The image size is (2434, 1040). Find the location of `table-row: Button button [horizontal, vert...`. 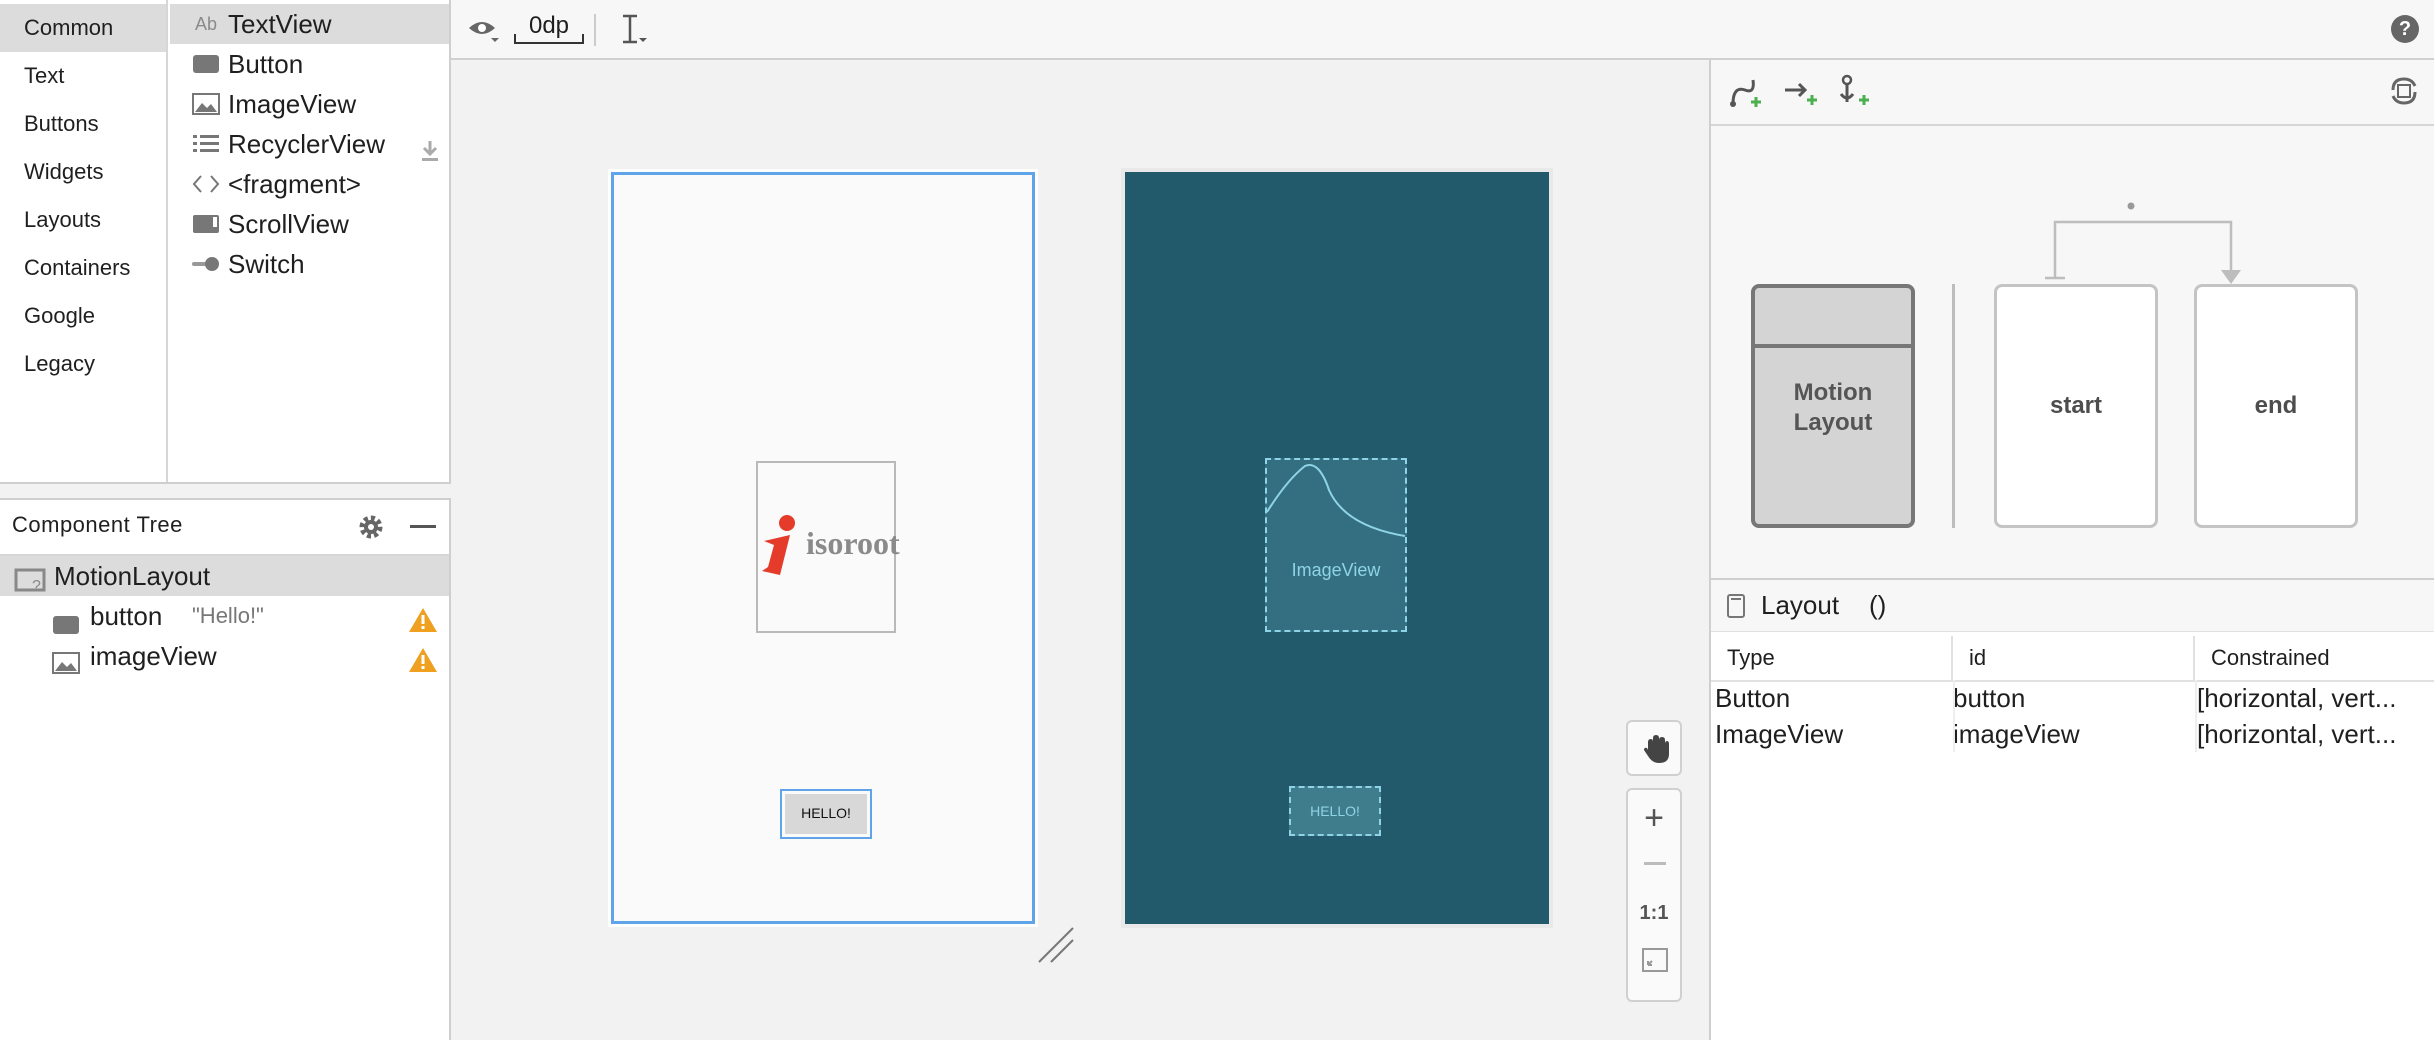

table-row: Button button [horizontal, vert... is located at coordinates (2072, 698).